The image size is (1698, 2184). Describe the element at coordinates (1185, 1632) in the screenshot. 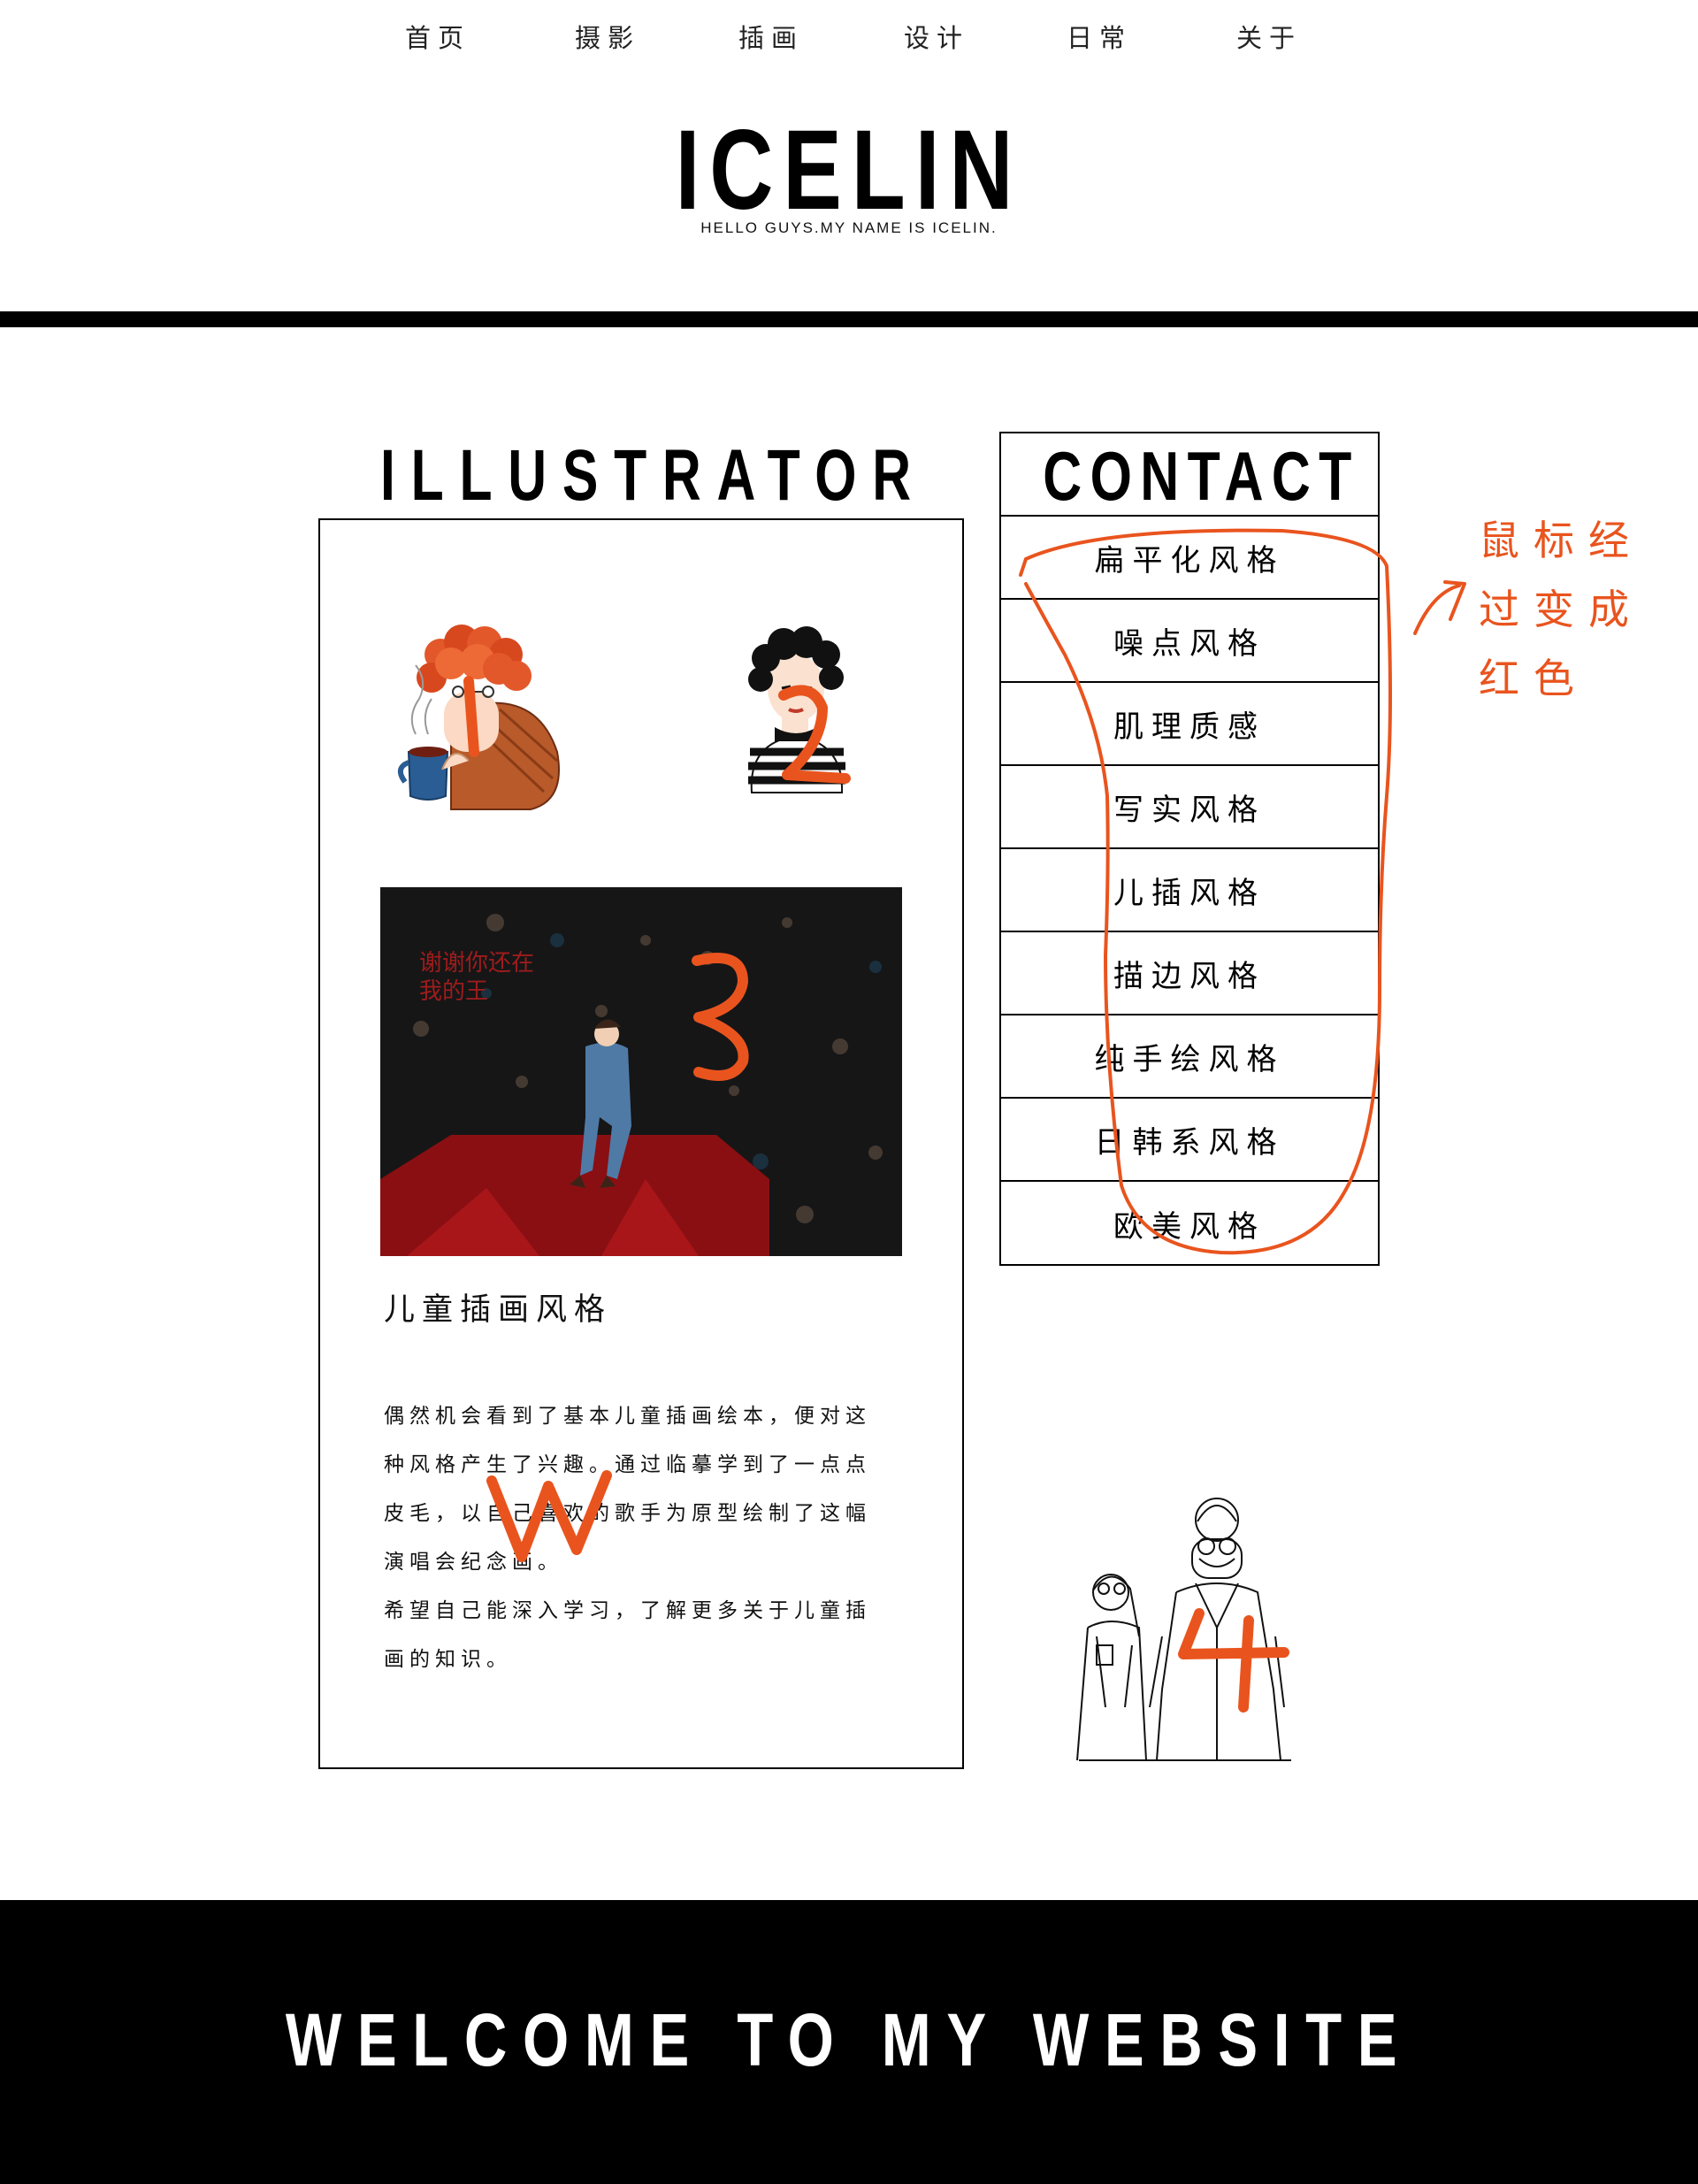

I see `illustration-lineart-couple` at that location.